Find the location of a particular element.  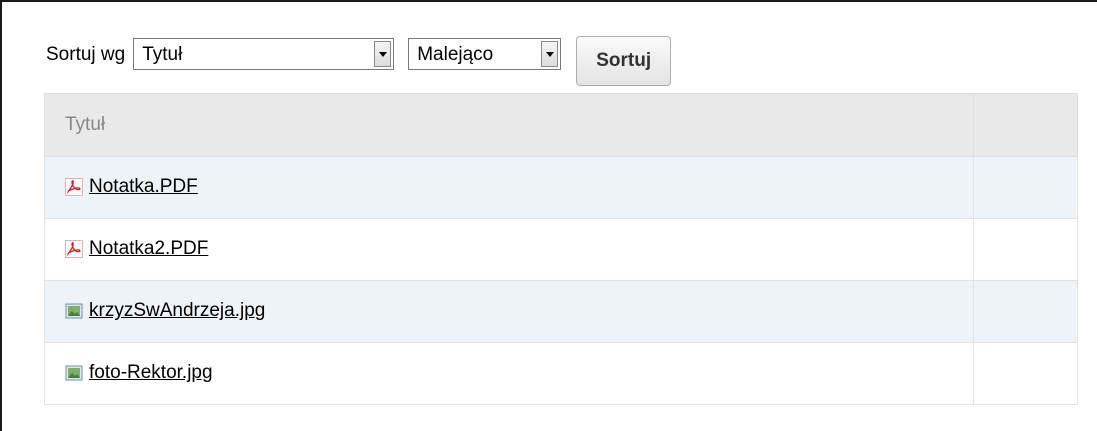

file-cell: foto-Rektor.jpg is located at coordinates (509, 373).